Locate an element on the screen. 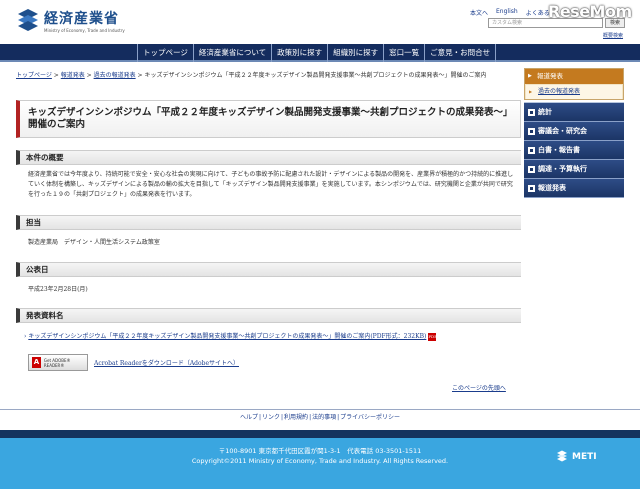  logo-subtitle: Ministry of Economy, Trade and Industry is located at coordinates (84, 30).